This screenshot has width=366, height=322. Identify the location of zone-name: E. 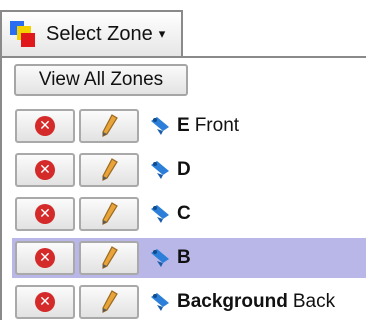
(183, 125).